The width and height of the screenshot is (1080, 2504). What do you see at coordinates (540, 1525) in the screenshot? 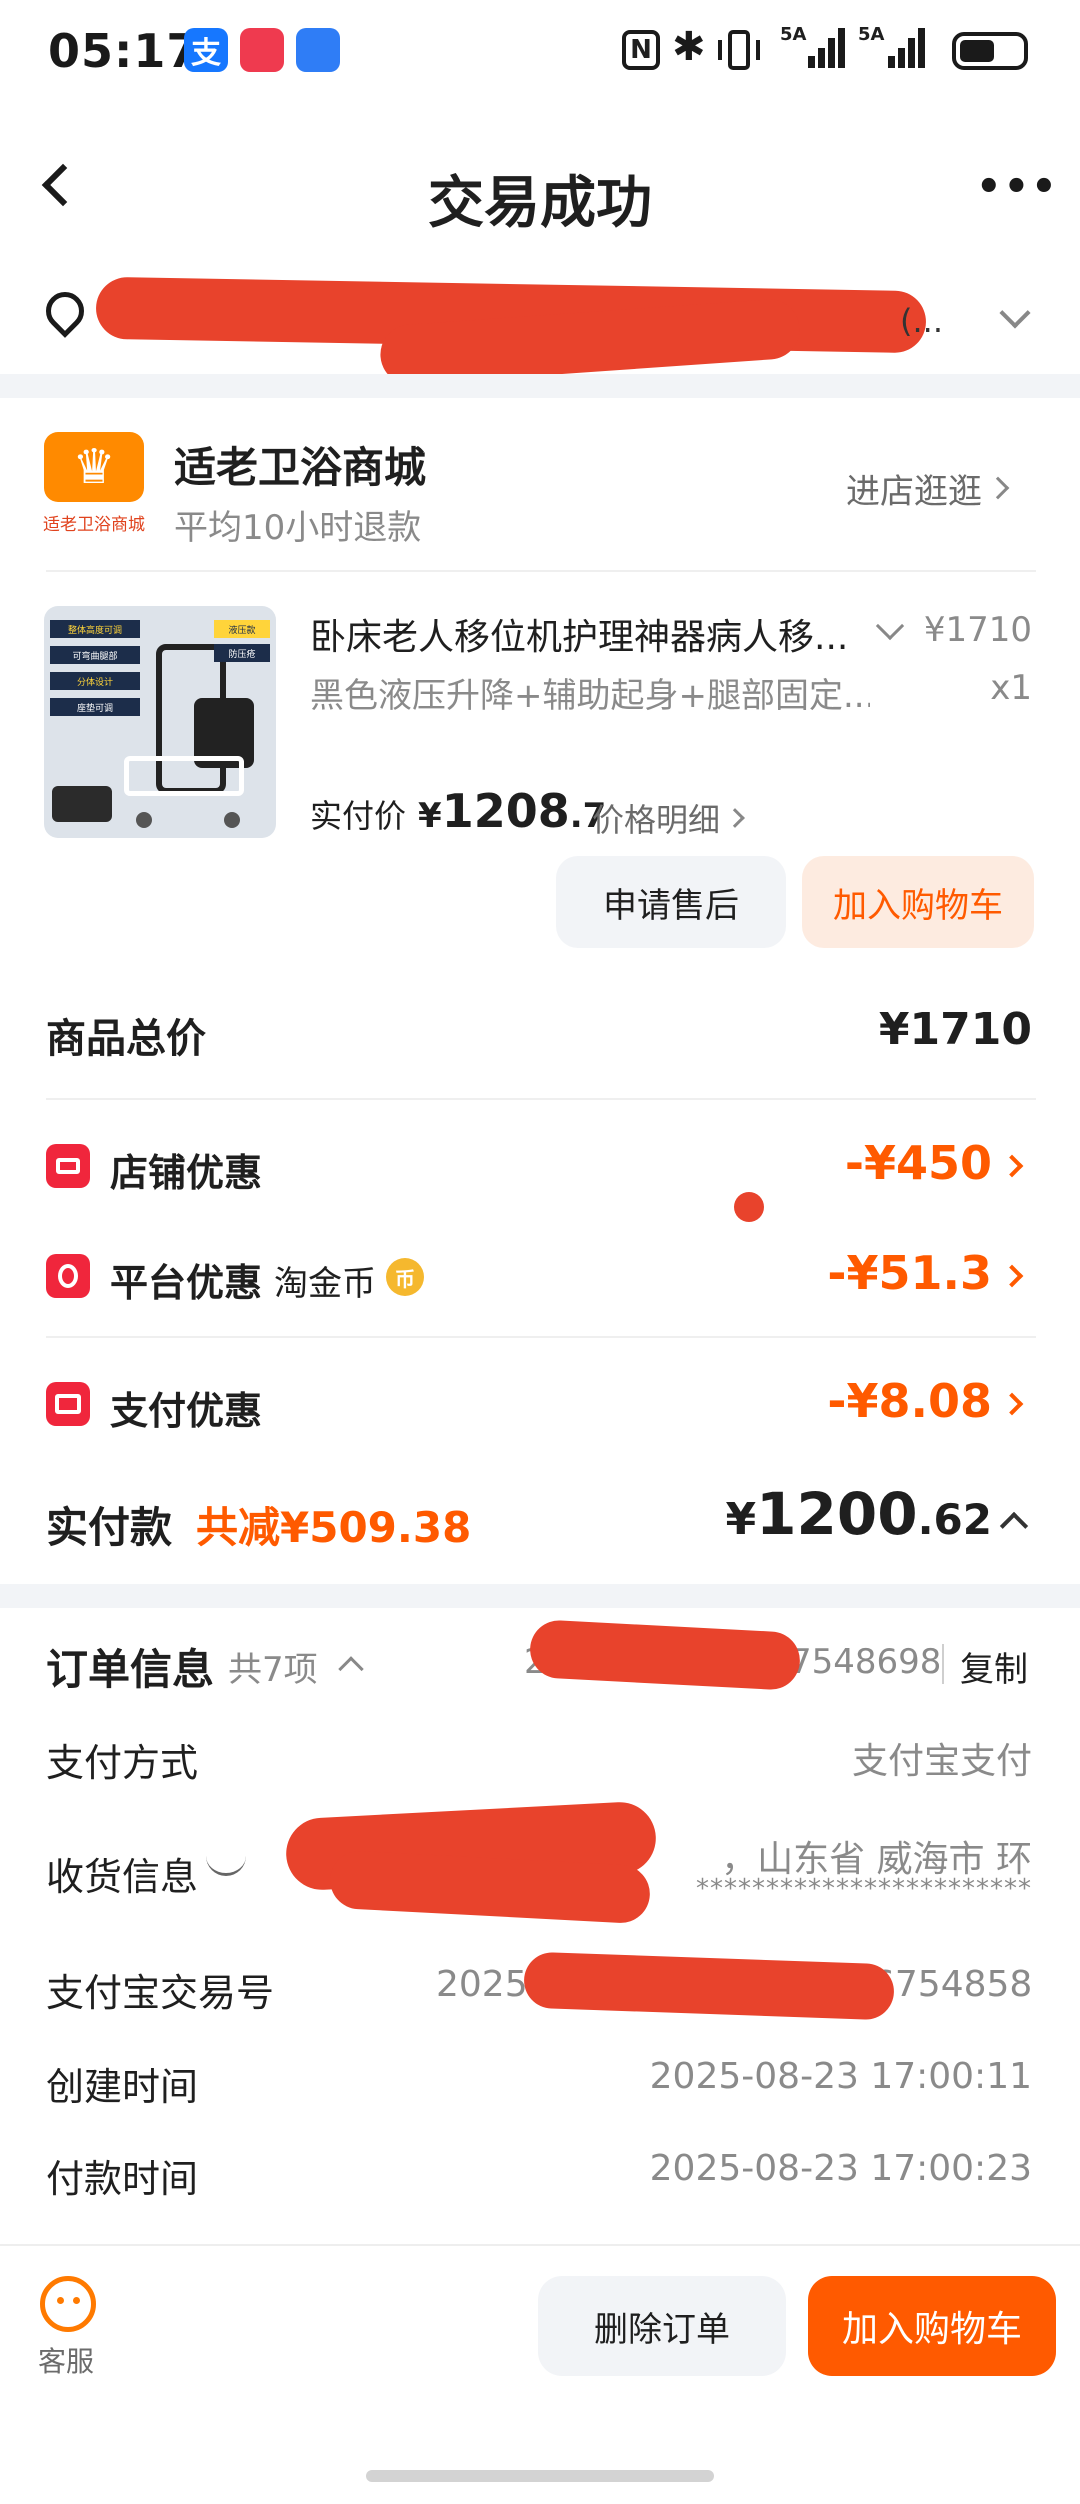
I see `paid-total-row: 实付款 共减¥509.38 ¥ 1200 .62` at bounding box center [540, 1525].